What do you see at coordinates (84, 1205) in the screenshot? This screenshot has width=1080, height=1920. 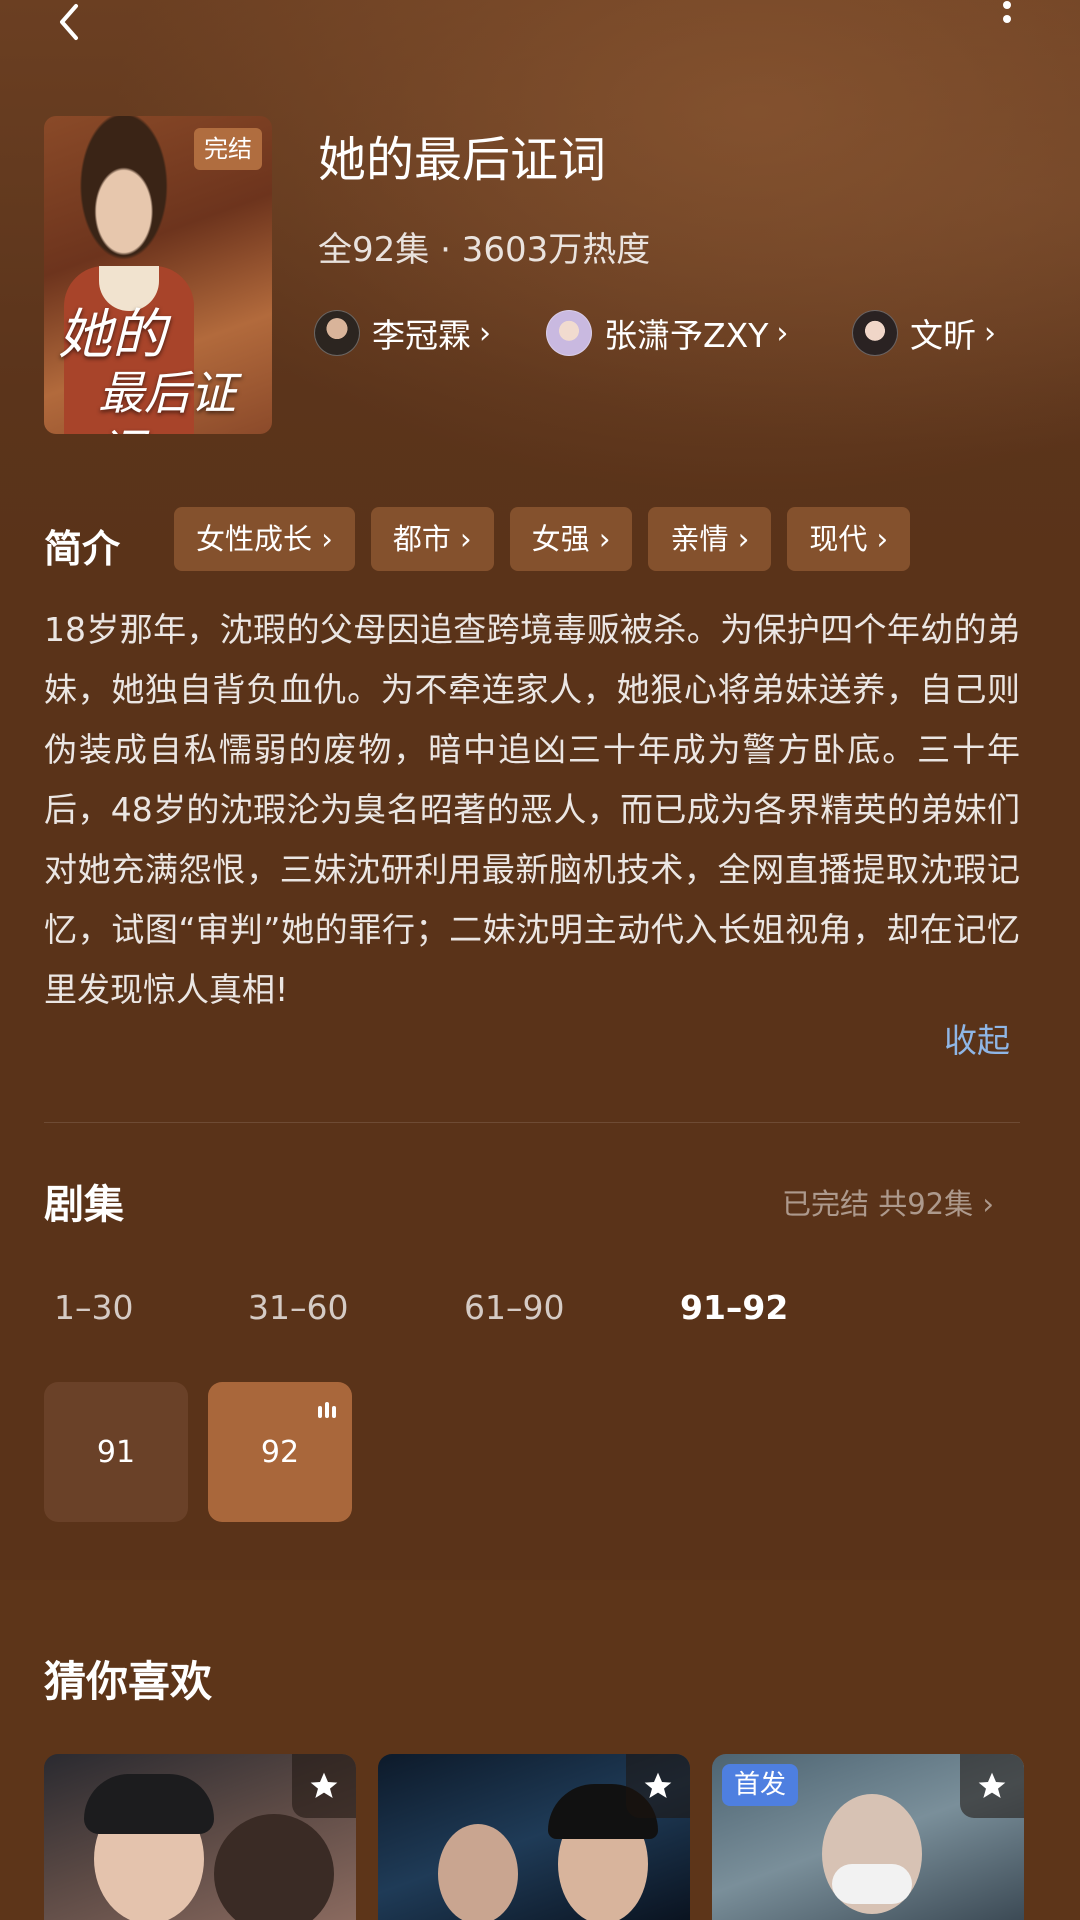 I see `episodes-heading: 剧集` at bounding box center [84, 1205].